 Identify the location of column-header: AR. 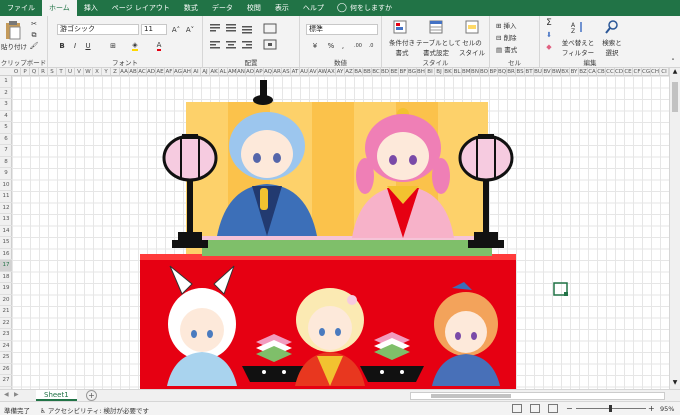
(277, 71).